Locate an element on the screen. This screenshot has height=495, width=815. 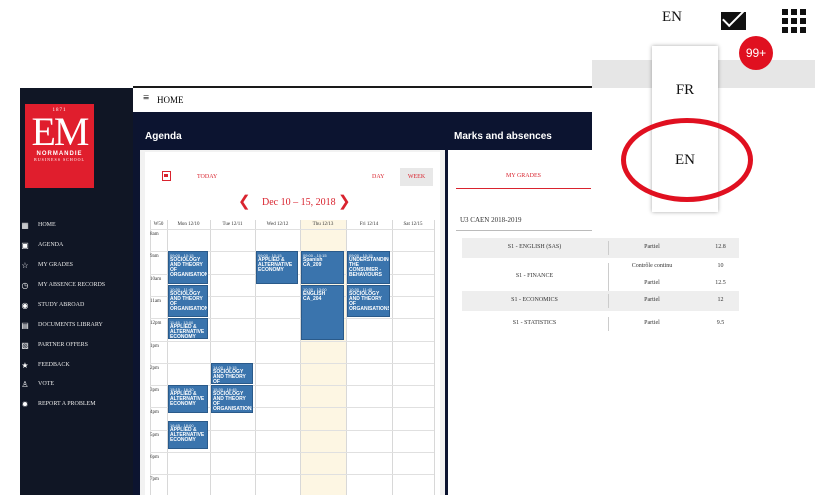
week-view-button: WEEK is located at coordinates (416, 177).